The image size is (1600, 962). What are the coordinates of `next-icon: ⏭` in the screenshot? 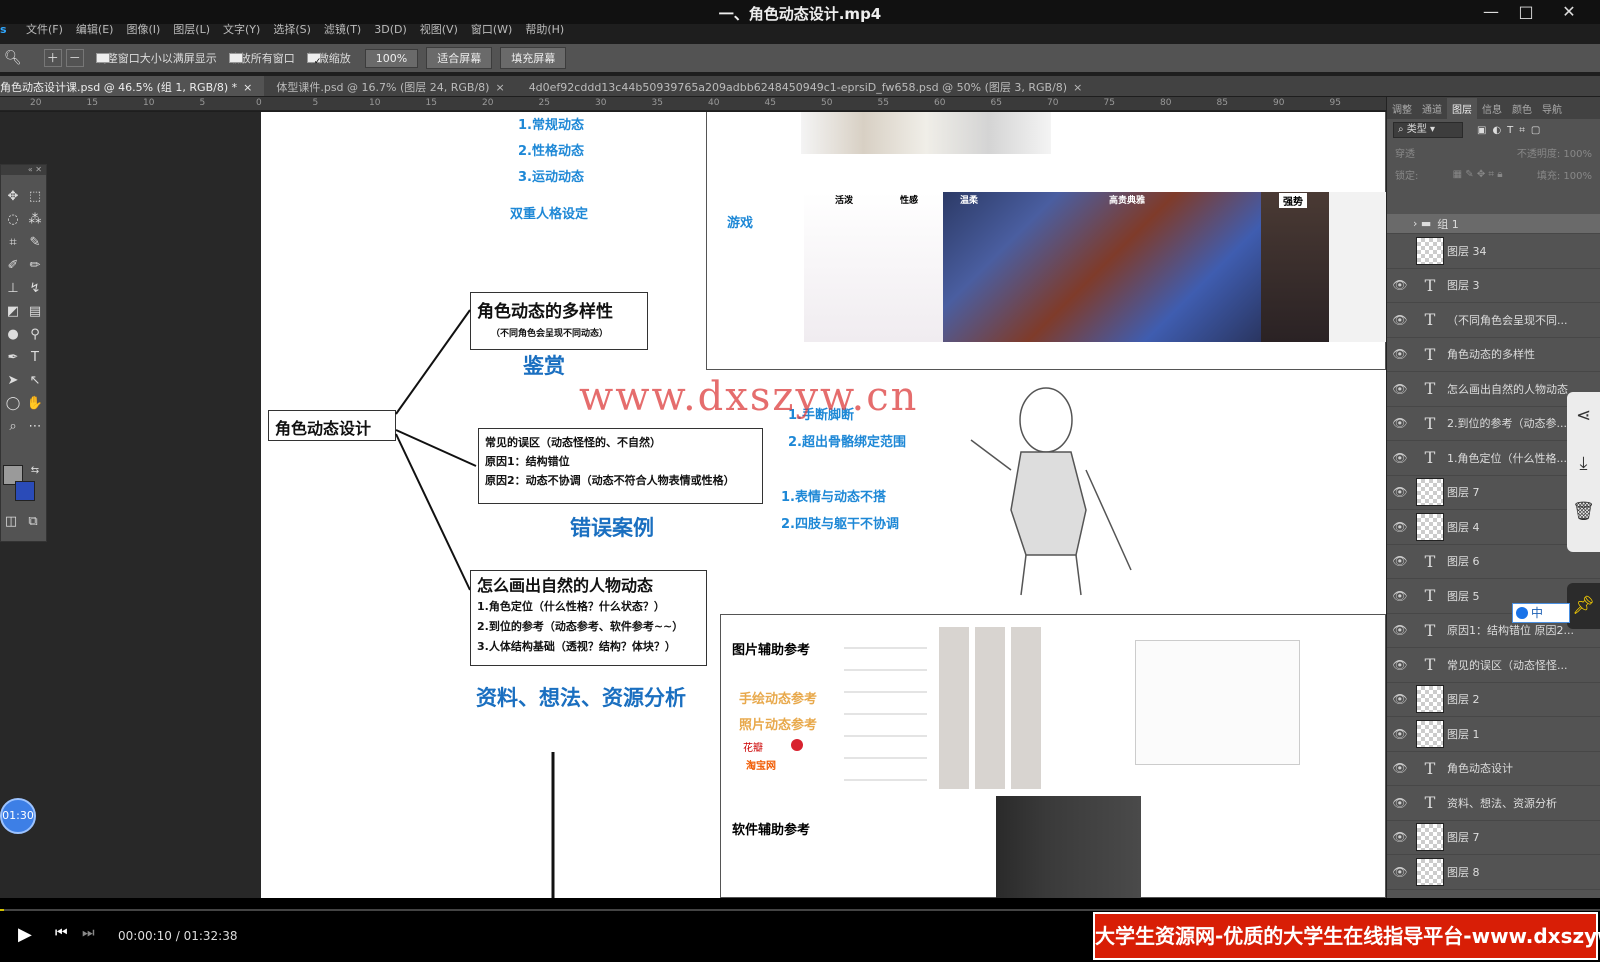 It's located at (88, 933).